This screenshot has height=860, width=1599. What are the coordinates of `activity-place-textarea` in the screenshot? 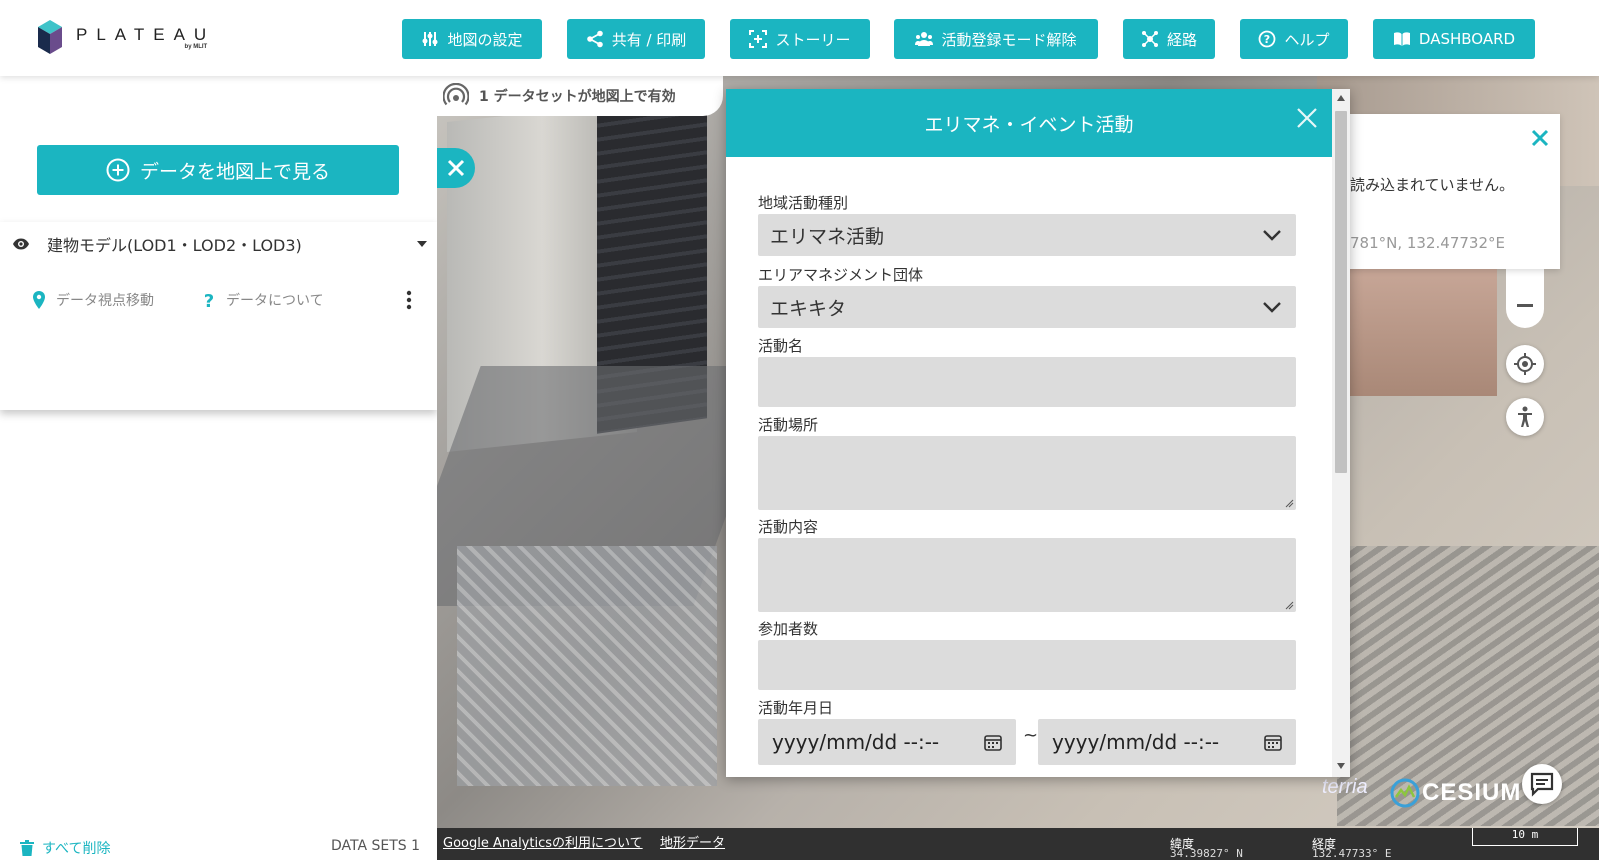 It's located at (1027, 473).